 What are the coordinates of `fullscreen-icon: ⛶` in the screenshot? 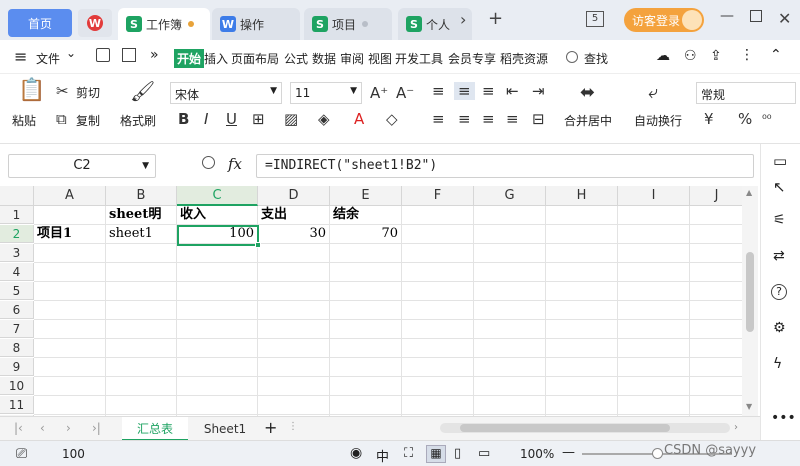 It's located at (408, 453).